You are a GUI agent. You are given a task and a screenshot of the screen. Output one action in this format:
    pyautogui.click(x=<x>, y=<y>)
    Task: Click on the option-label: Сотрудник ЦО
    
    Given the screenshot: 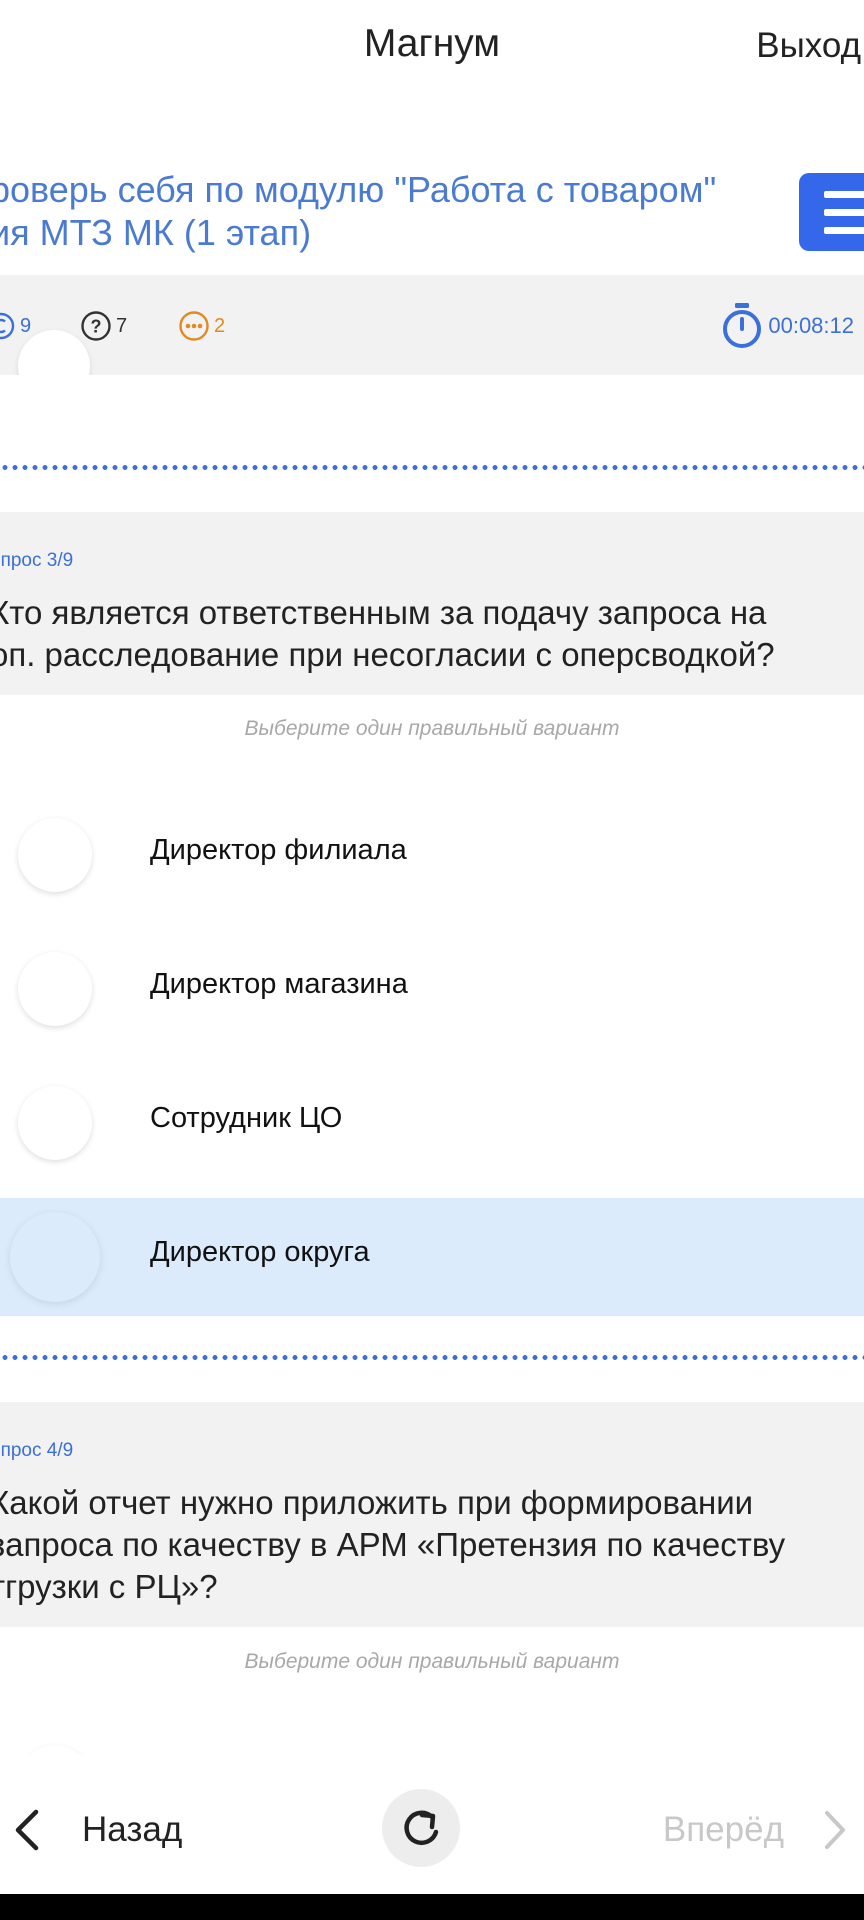 What is the action you would take?
    pyautogui.click(x=246, y=1118)
    